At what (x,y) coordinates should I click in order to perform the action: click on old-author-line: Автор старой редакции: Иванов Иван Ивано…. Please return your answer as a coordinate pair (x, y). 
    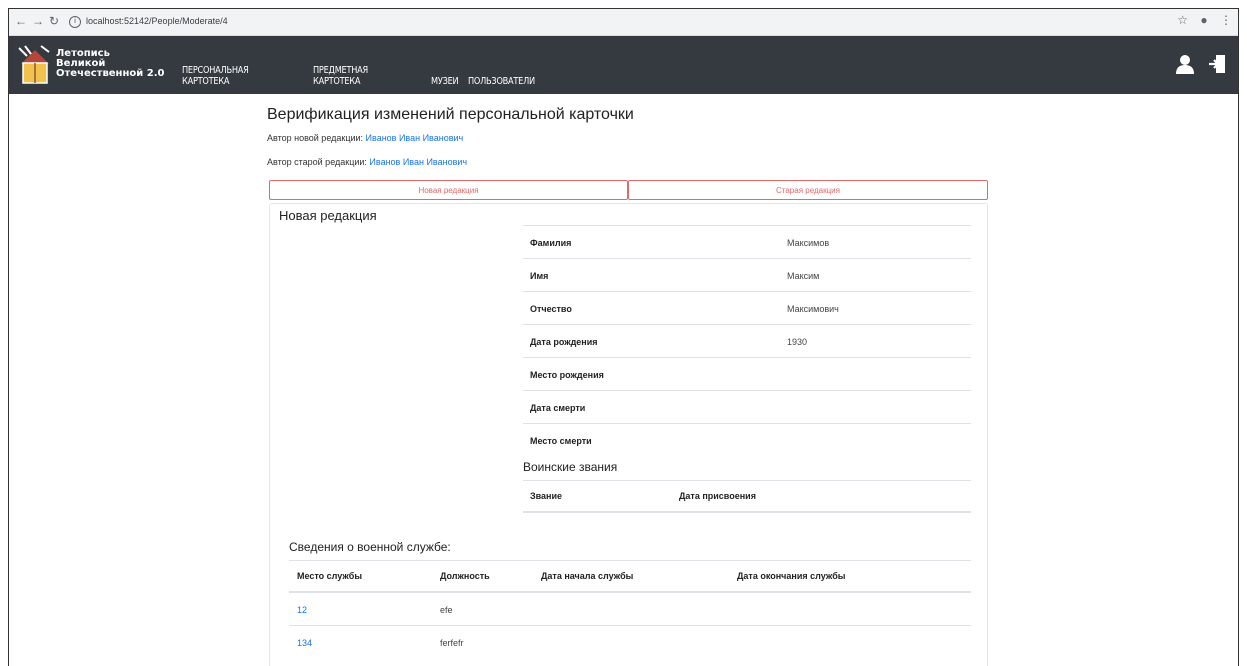
    Looking at the image, I should click on (367, 162).